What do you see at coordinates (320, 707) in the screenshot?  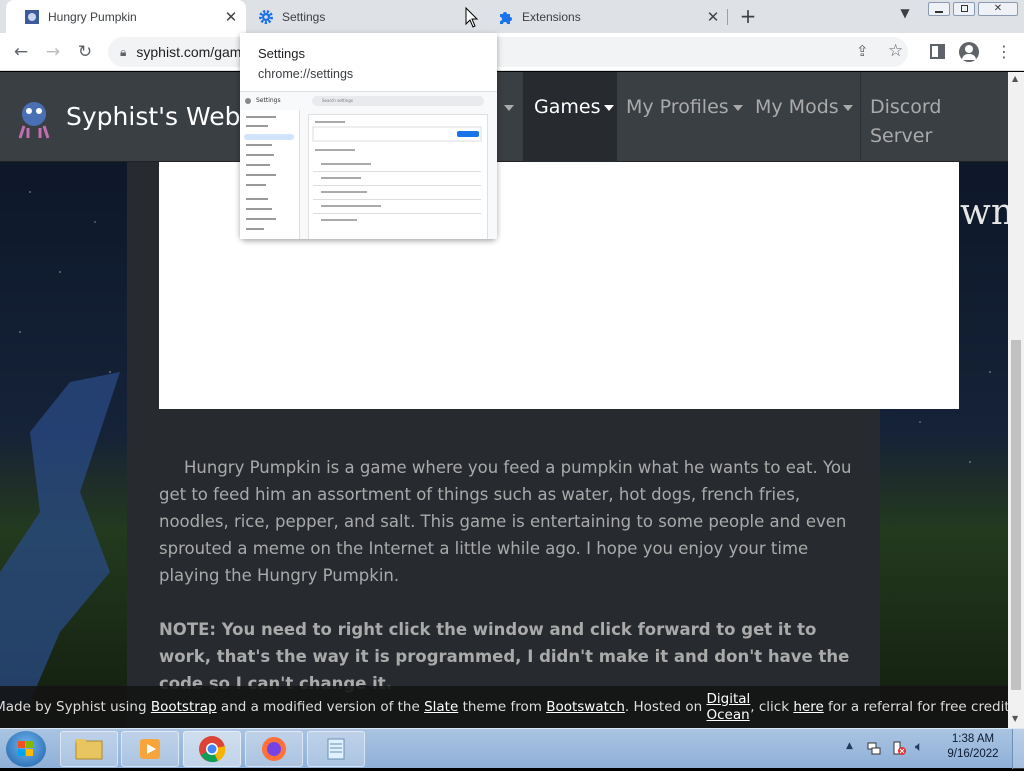 I see `footer-text: and a modified version of the` at bounding box center [320, 707].